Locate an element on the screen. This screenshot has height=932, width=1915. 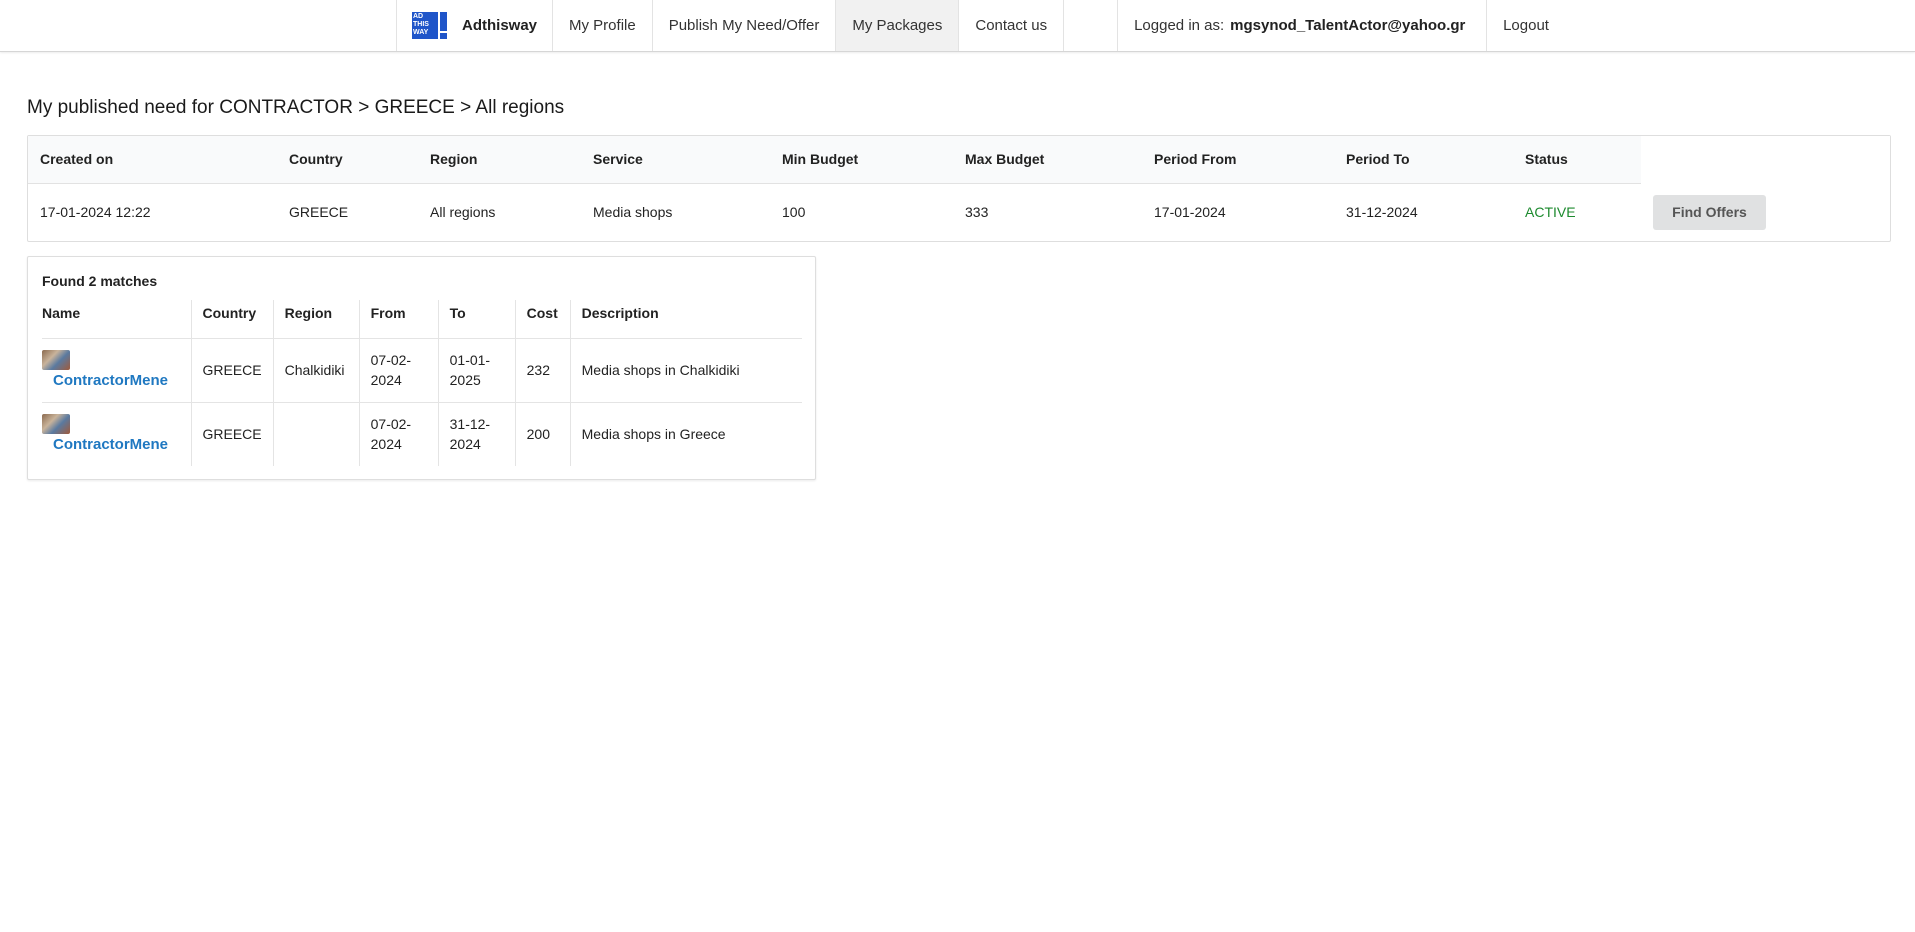
col-country: Country is located at coordinates (347, 160).